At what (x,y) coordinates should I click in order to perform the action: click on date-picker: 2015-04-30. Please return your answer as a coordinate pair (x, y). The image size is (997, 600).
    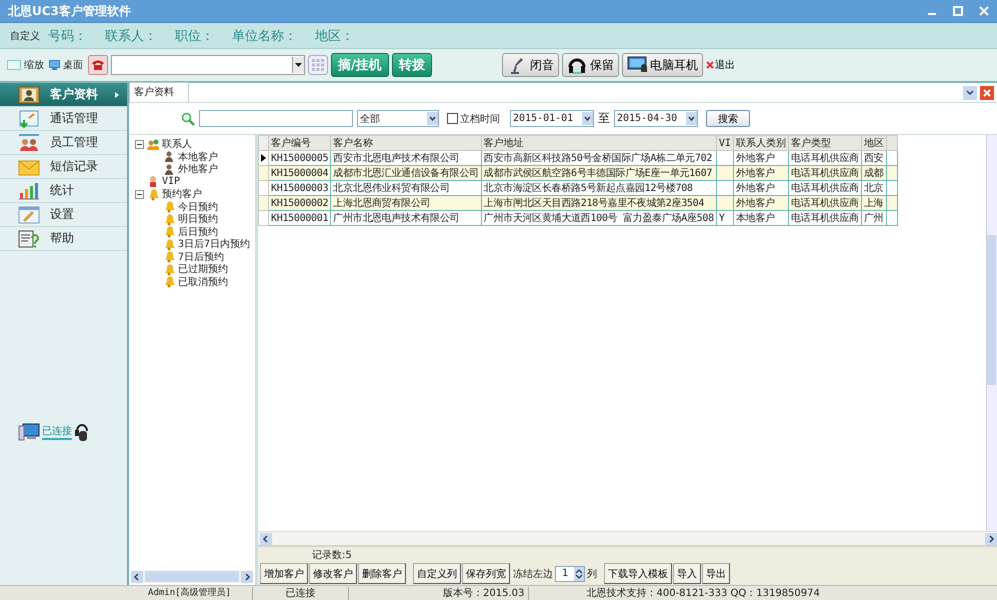
    Looking at the image, I should click on (656, 118).